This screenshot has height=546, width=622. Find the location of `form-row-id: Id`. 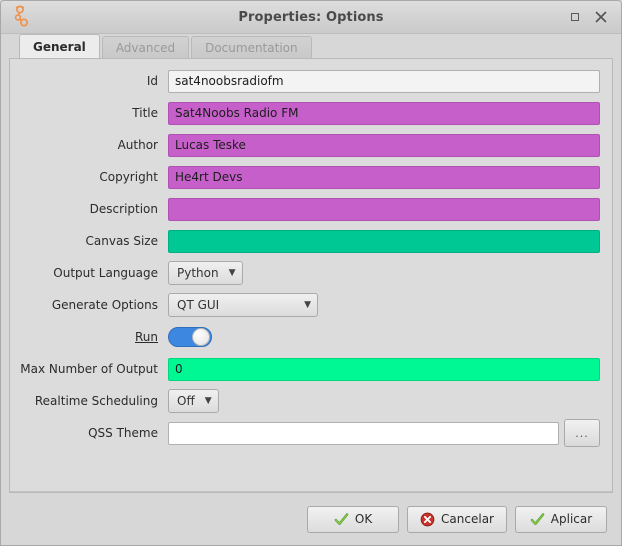

form-row-id: Id is located at coordinates (308, 81).